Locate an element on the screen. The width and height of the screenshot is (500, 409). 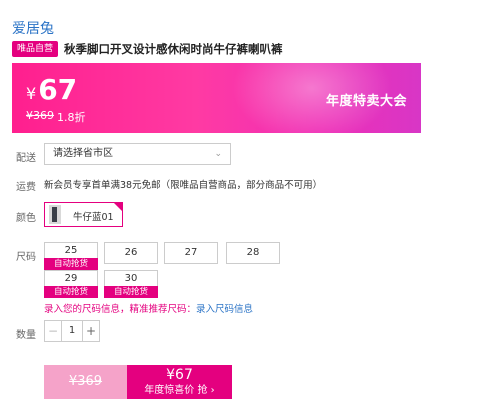
chevron-down-icon: ⌄ is located at coordinates (218, 154).